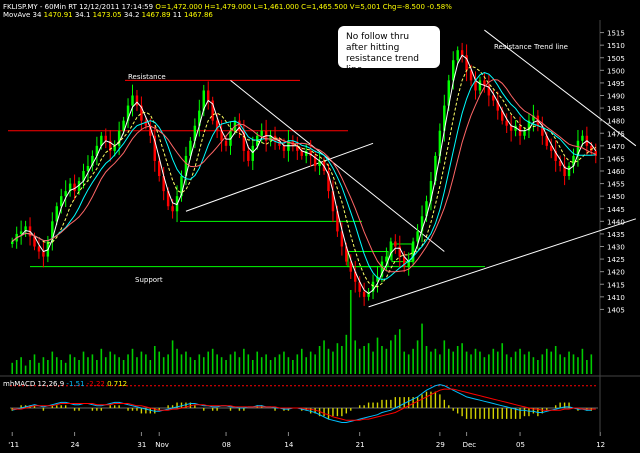 This screenshot has height=453, width=640. What do you see at coordinates (616, 147) in the screenshot?
I see `y-tick-label: 1470` at bounding box center [616, 147].